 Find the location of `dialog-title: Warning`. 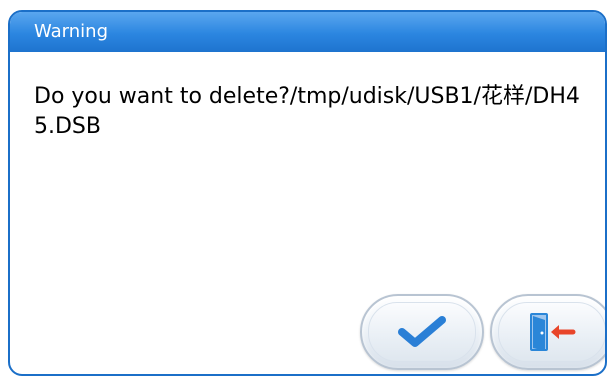

dialog-title: Warning is located at coordinates (71, 31).